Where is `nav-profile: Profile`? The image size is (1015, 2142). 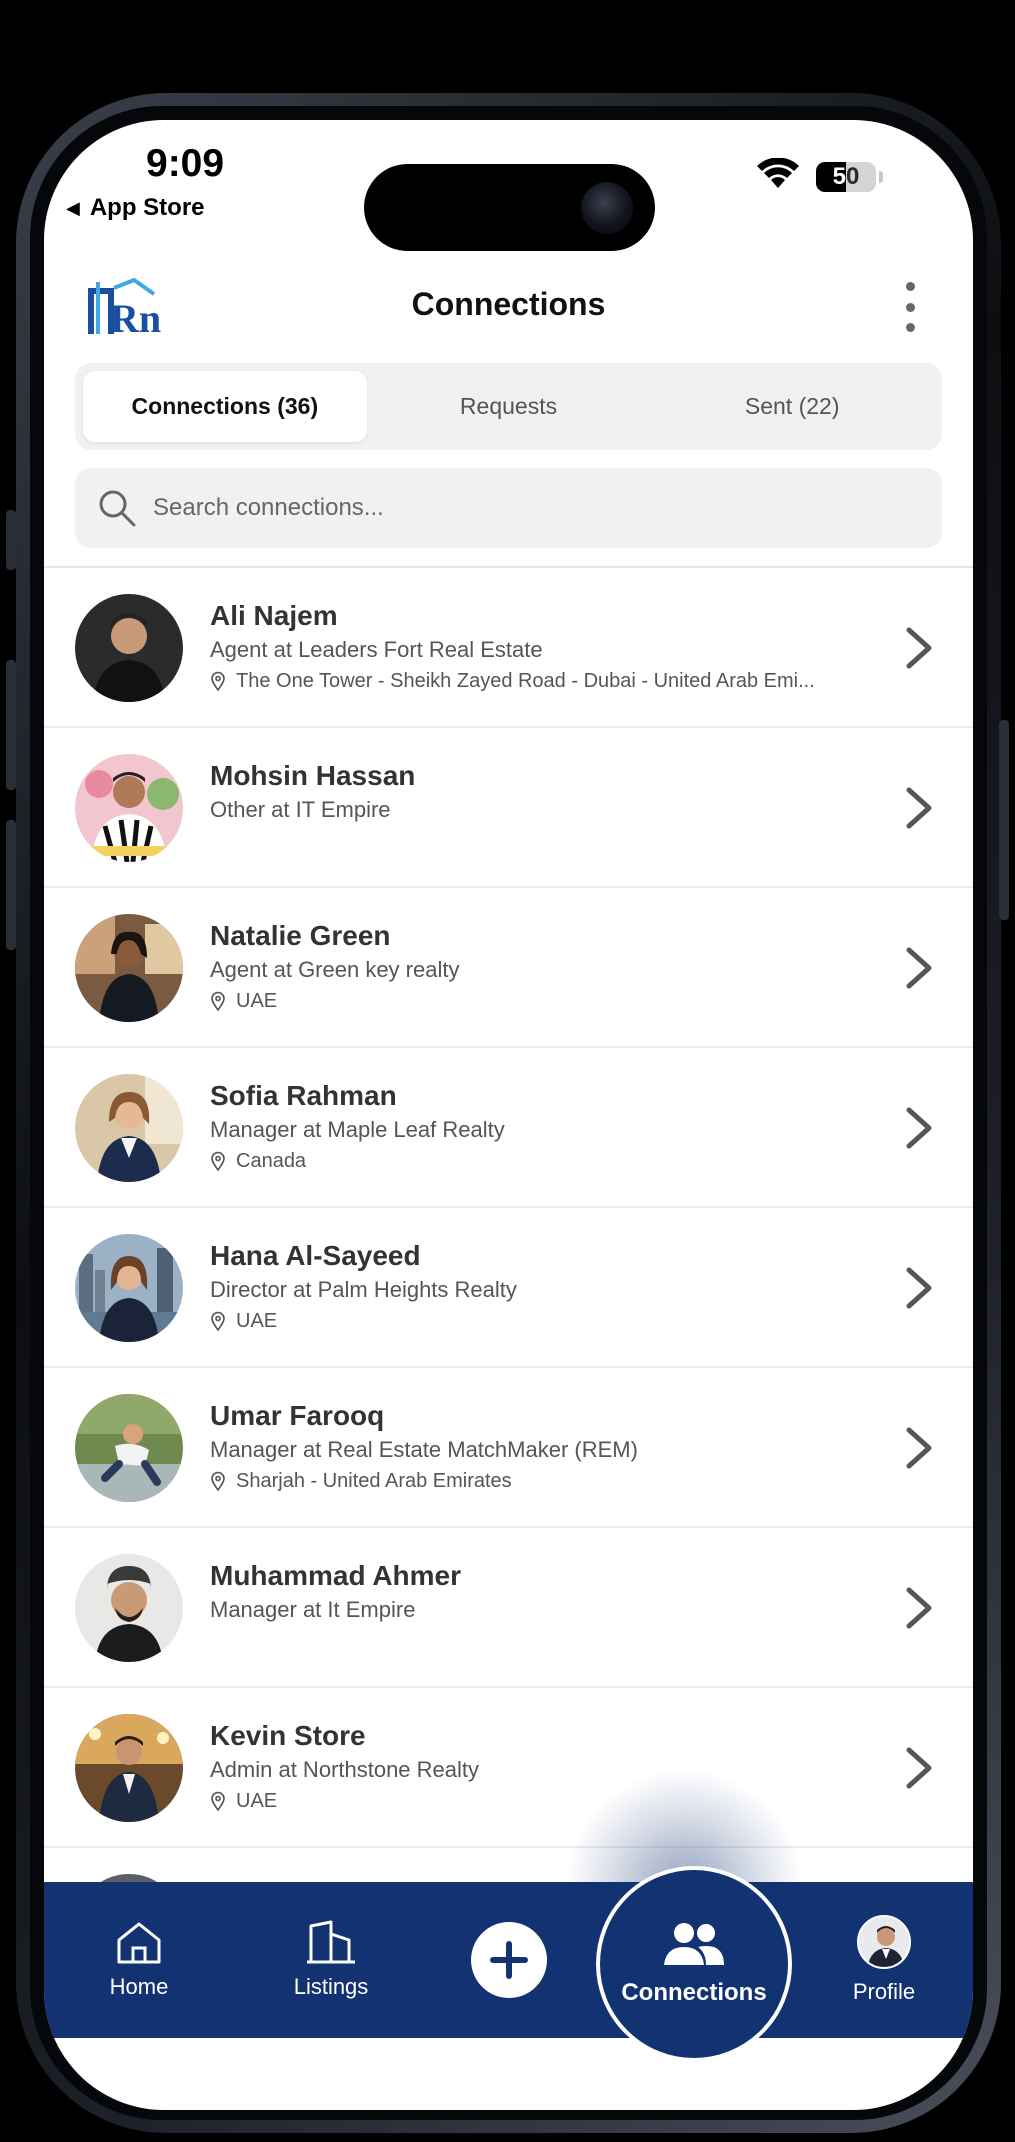 nav-profile: Profile is located at coordinates (884, 1960).